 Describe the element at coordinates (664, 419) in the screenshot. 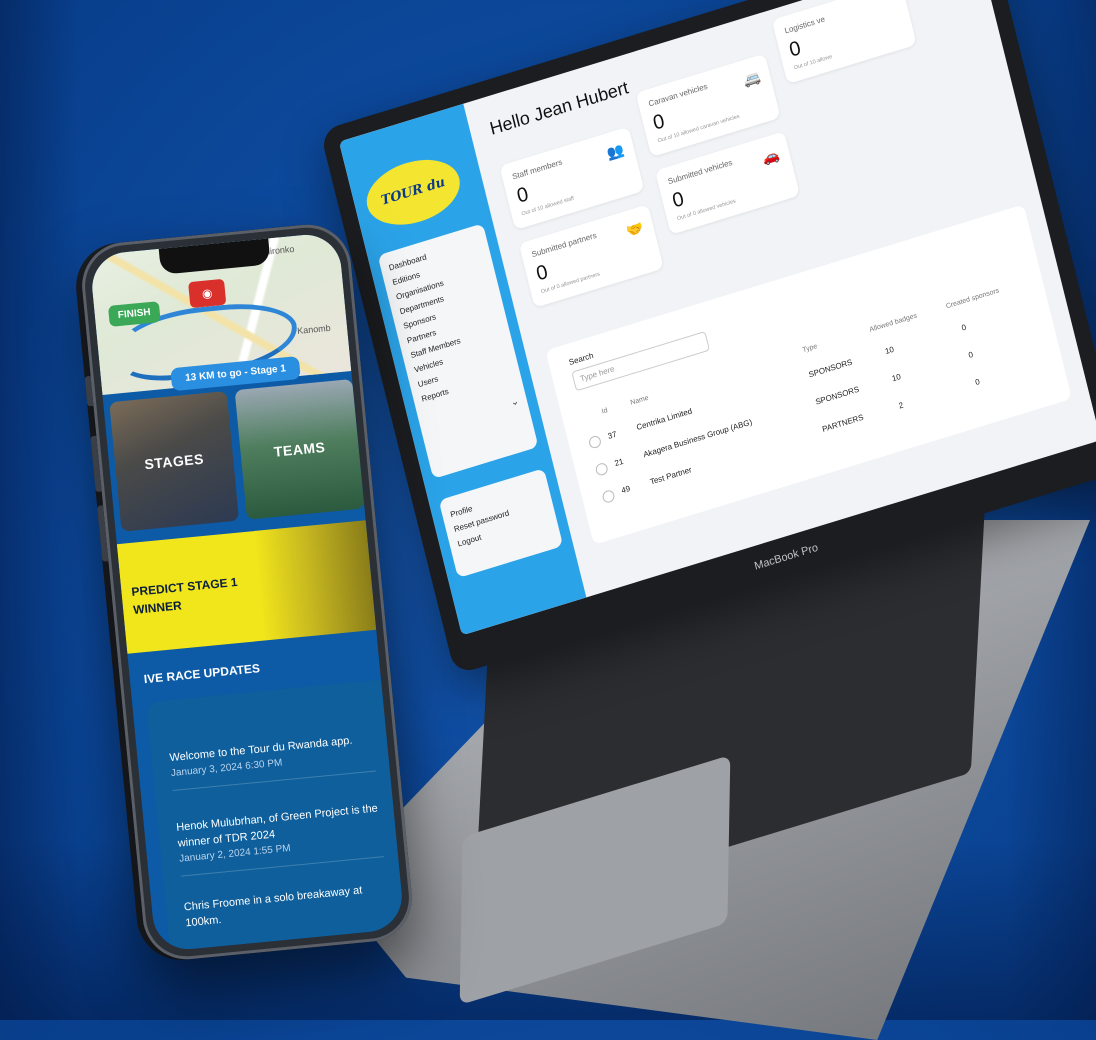

I see `cell-name: Centrika Limited` at that location.